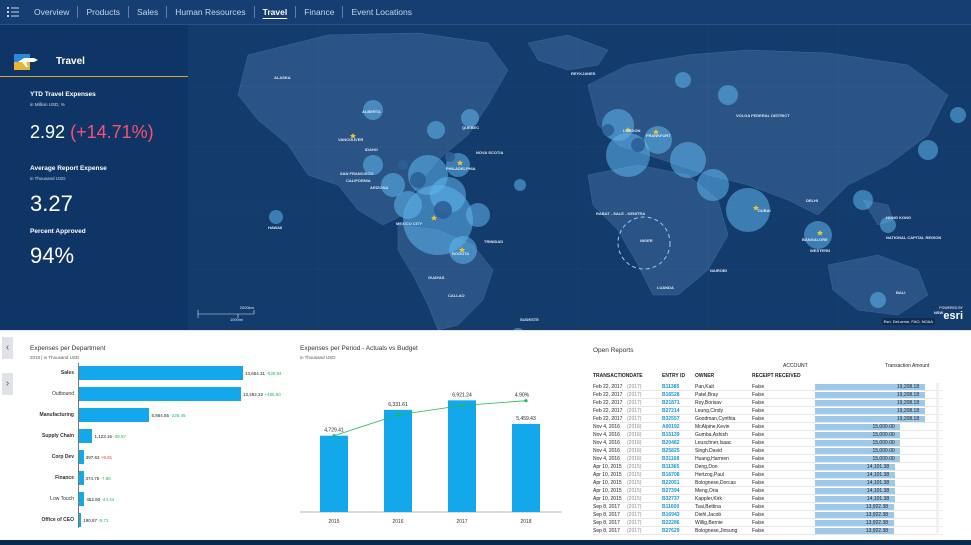  What do you see at coordinates (671, 483) in the screenshot?
I see `cell-id: B22051` at bounding box center [671, 483].